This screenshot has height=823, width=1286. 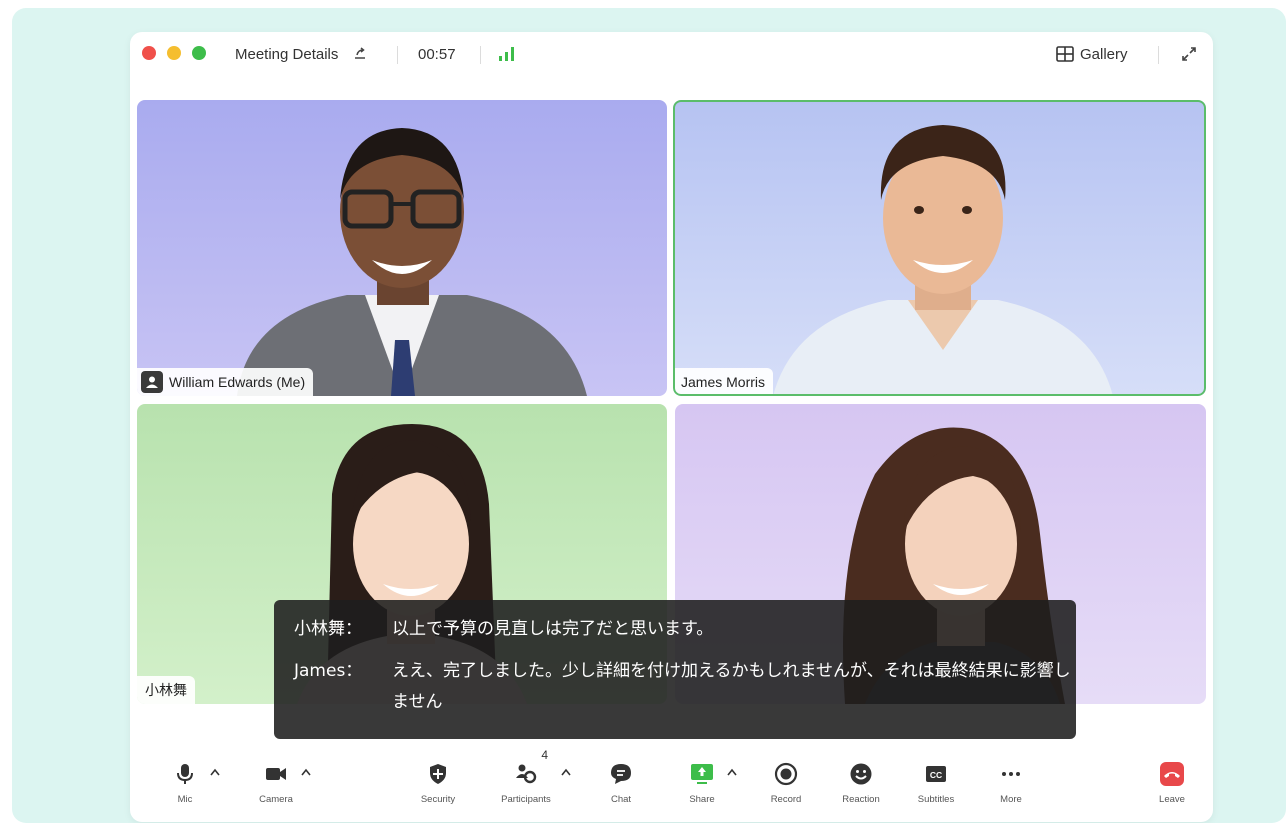 I want to click on people-icon, so click(x=526, y=774).